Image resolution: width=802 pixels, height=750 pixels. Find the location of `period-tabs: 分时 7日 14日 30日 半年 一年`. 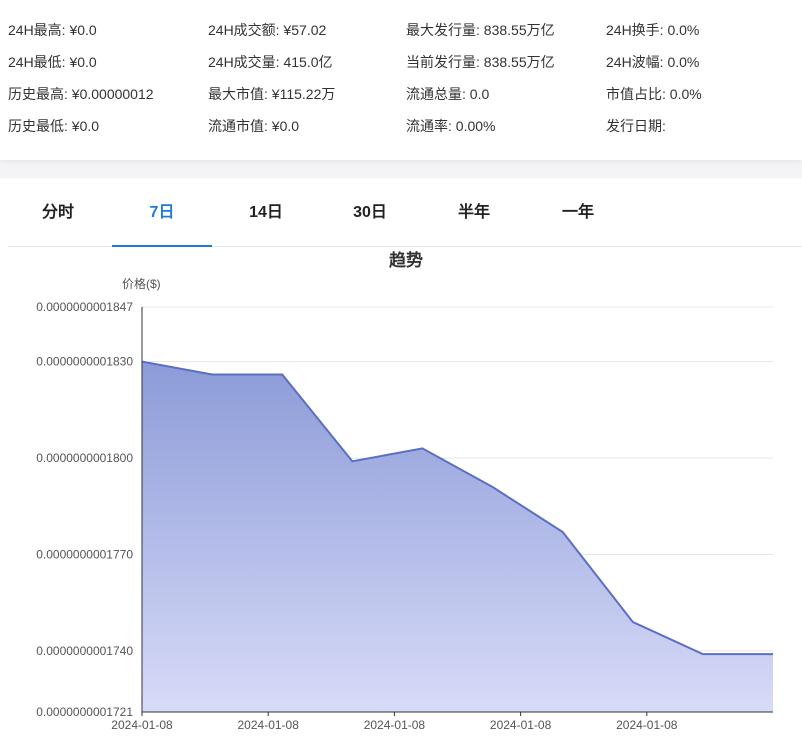

period-tabs: 分时 7日 14日 30日 半年 一年 is located at coordinates (405, 212).